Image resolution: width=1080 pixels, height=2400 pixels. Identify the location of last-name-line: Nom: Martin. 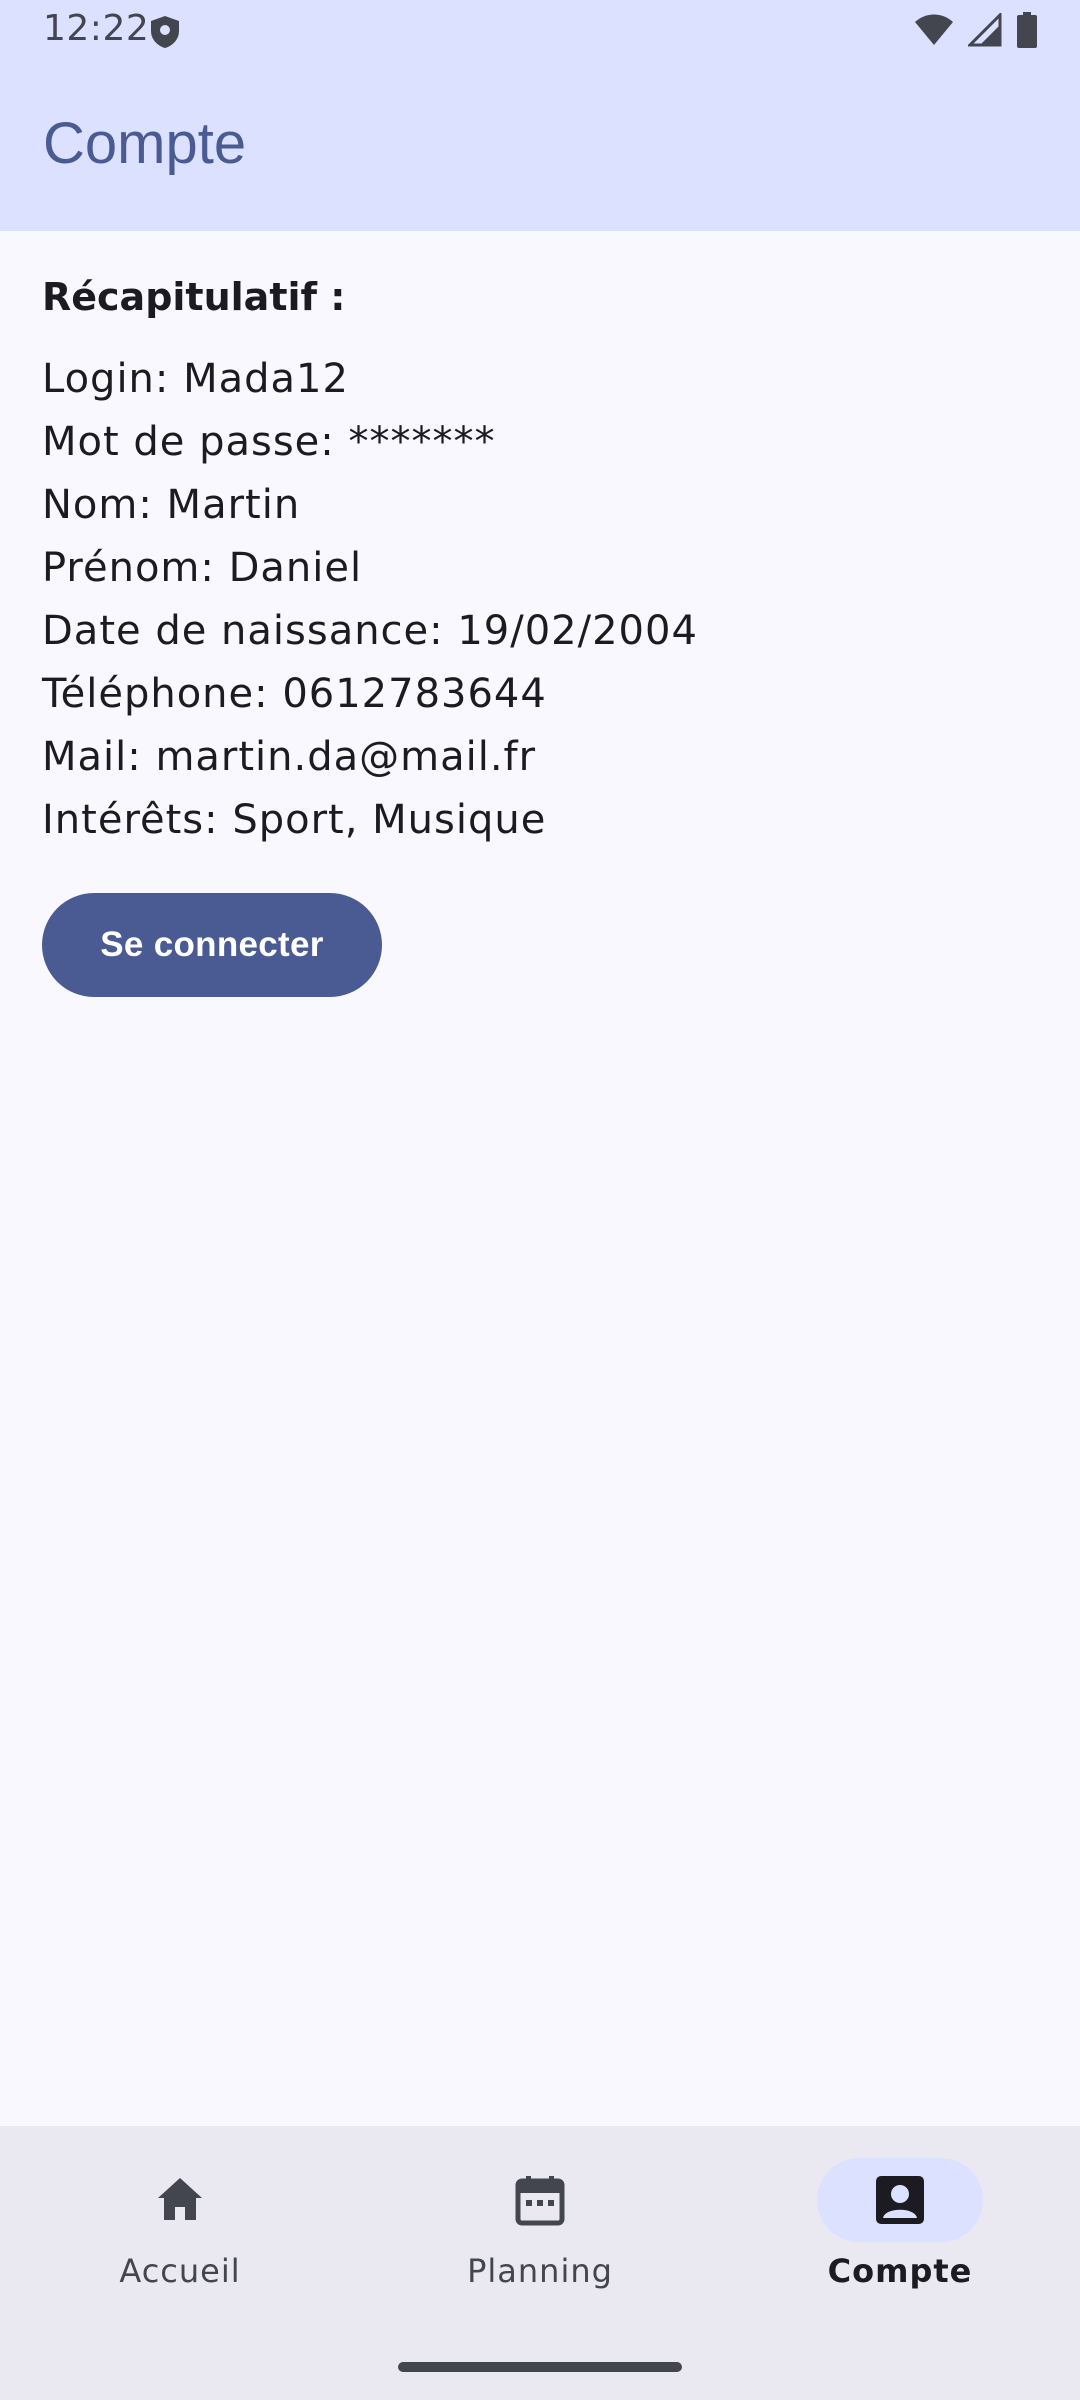
(171, 505).